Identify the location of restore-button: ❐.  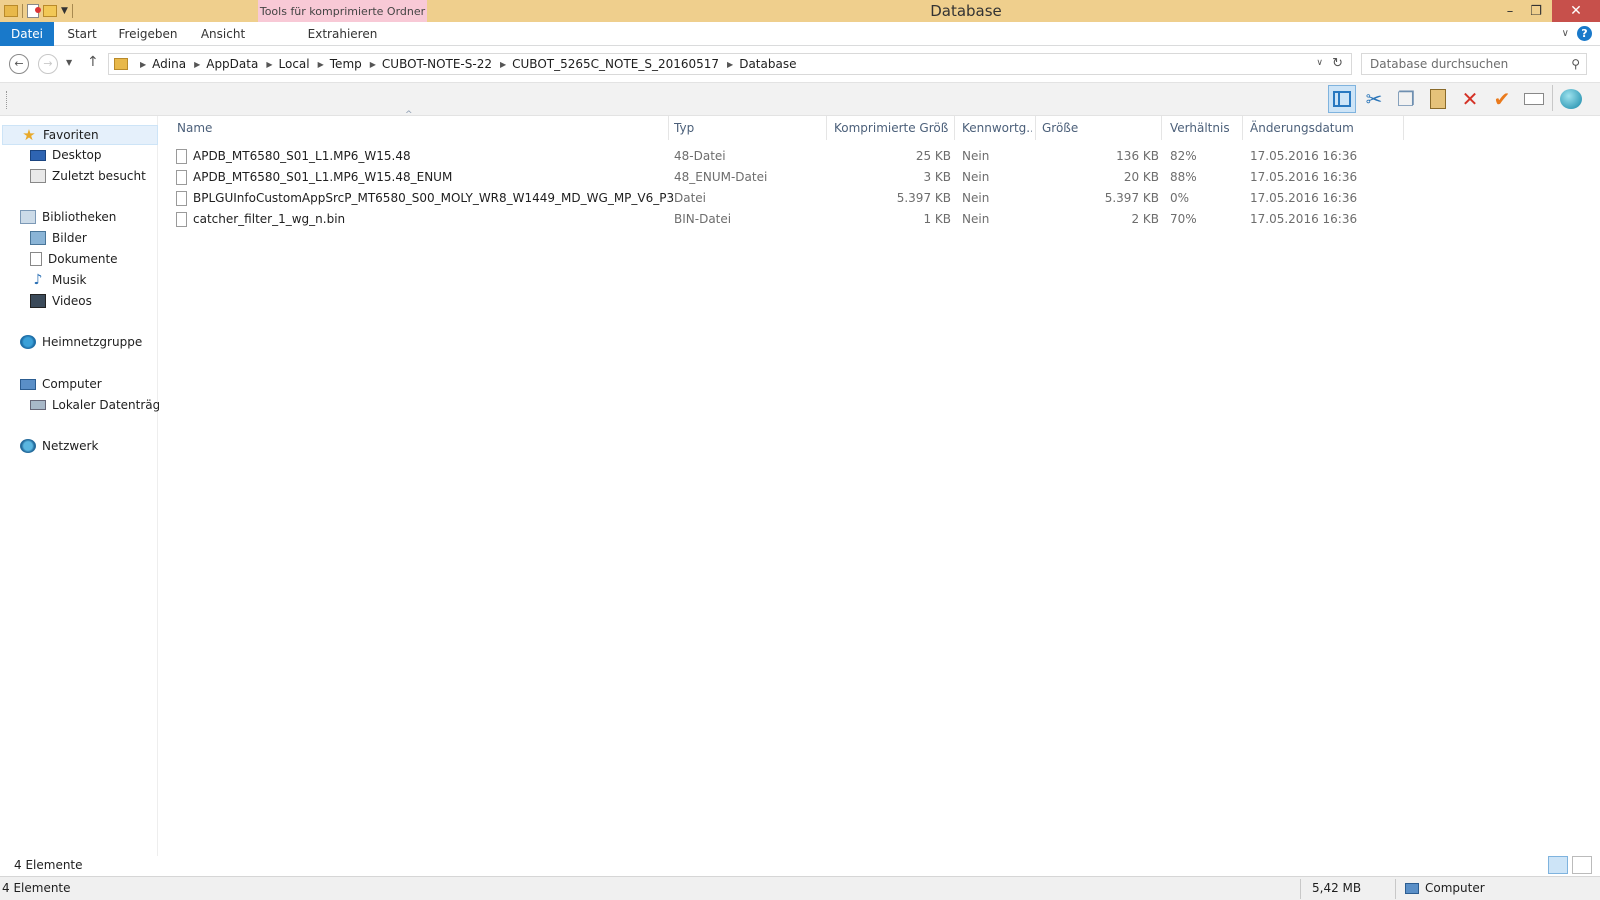
(1536, 11).